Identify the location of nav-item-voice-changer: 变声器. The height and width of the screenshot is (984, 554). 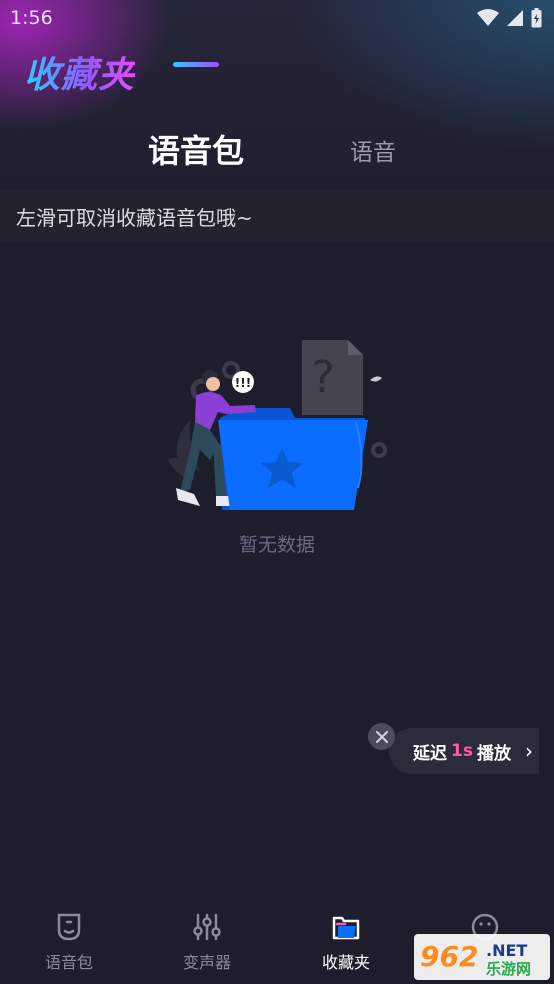
(207, 941).